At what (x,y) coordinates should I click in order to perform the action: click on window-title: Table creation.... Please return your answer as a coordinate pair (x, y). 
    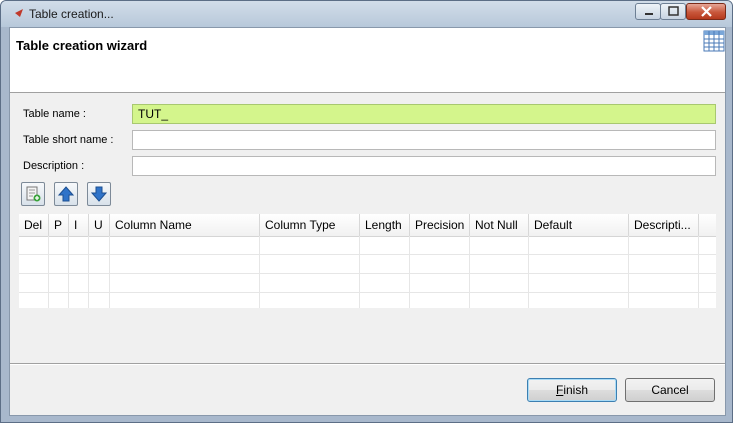
    Looking at the image, I should click on (71, 14).